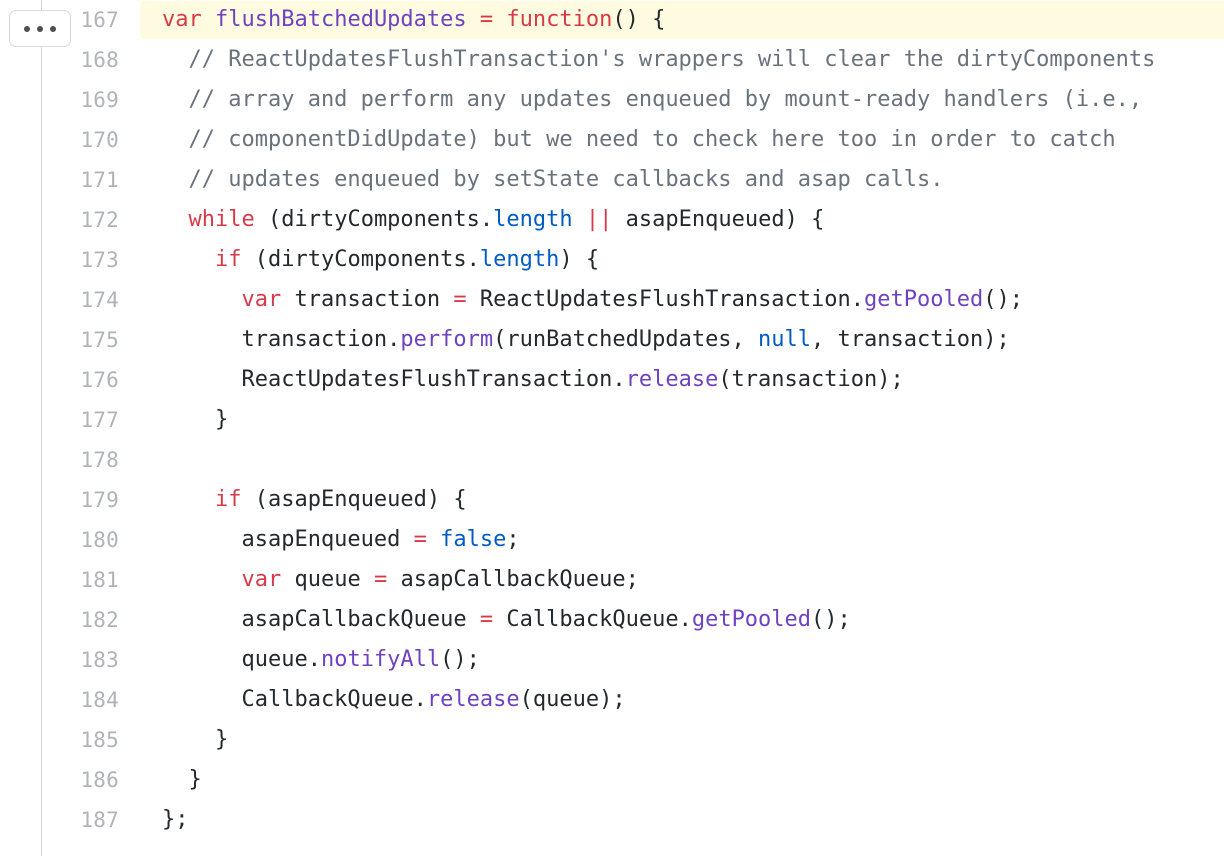  Describe the element at coordinates (785, 339) in the screenshot. I see `code-token: null` at that location.